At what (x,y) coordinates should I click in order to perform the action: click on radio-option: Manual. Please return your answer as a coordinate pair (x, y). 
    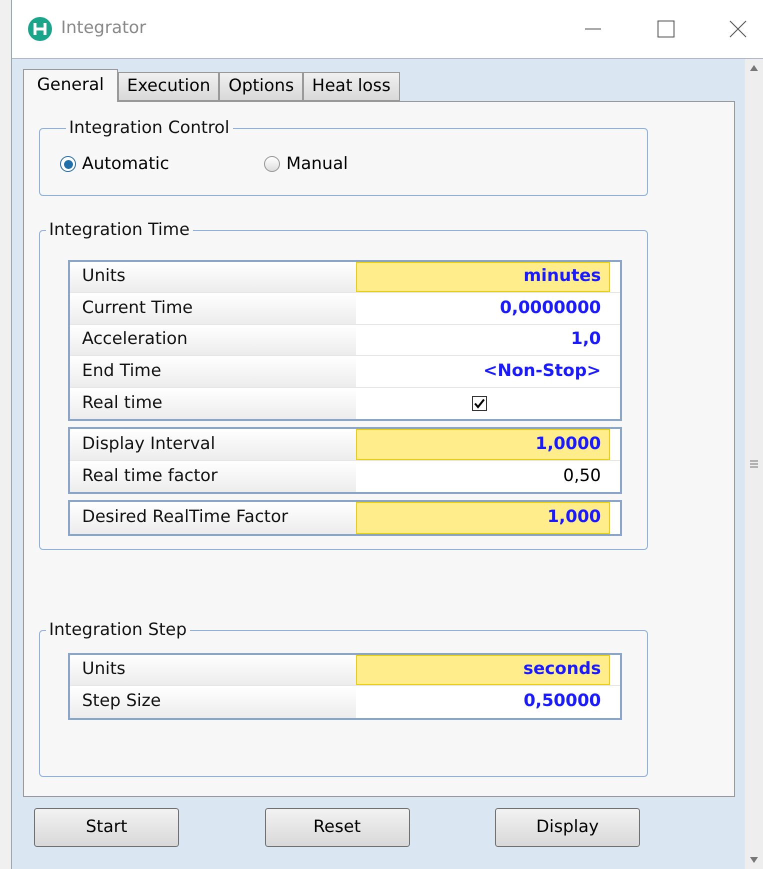
    Looking at the image, I should click on (306, 164).